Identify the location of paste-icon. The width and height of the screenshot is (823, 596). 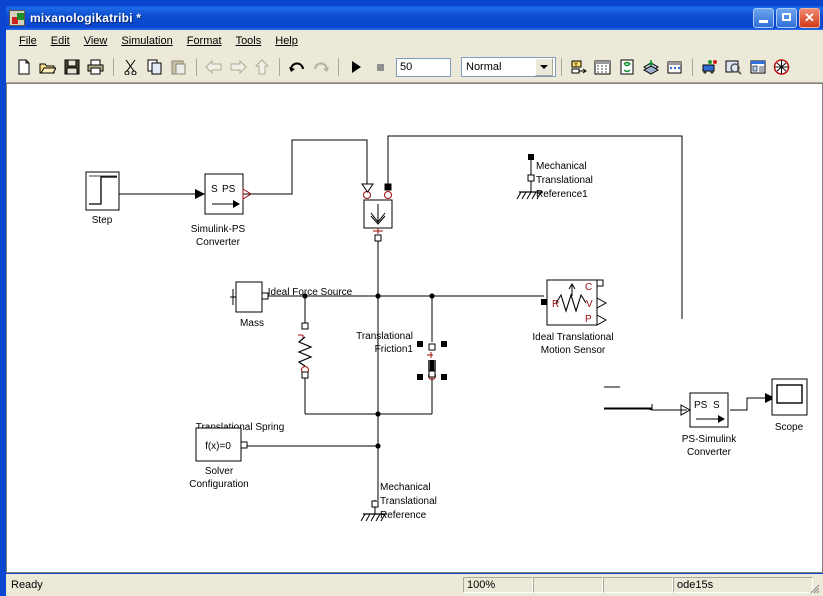
(178, 67).